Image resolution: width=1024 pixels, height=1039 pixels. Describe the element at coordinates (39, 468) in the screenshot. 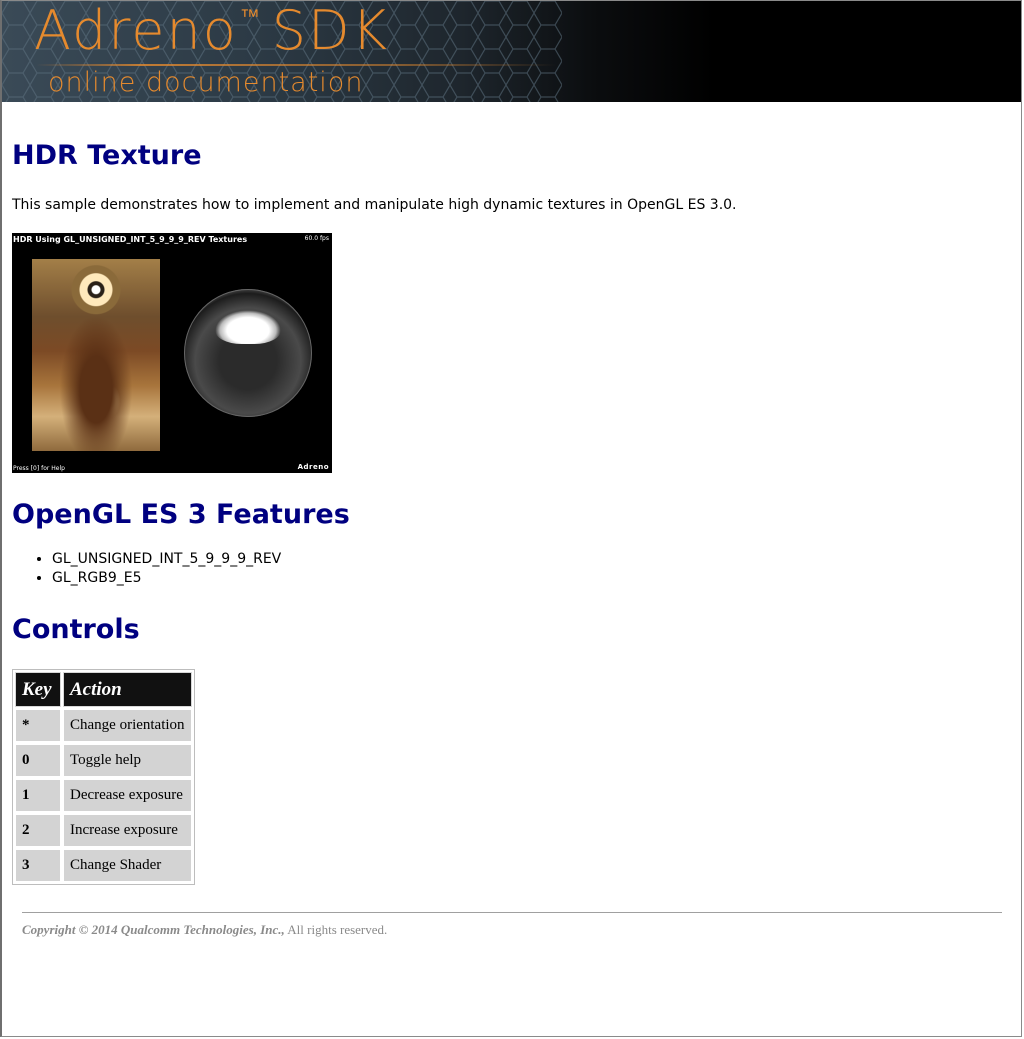

I see `help-hint: Press [0] for Help` at that location.